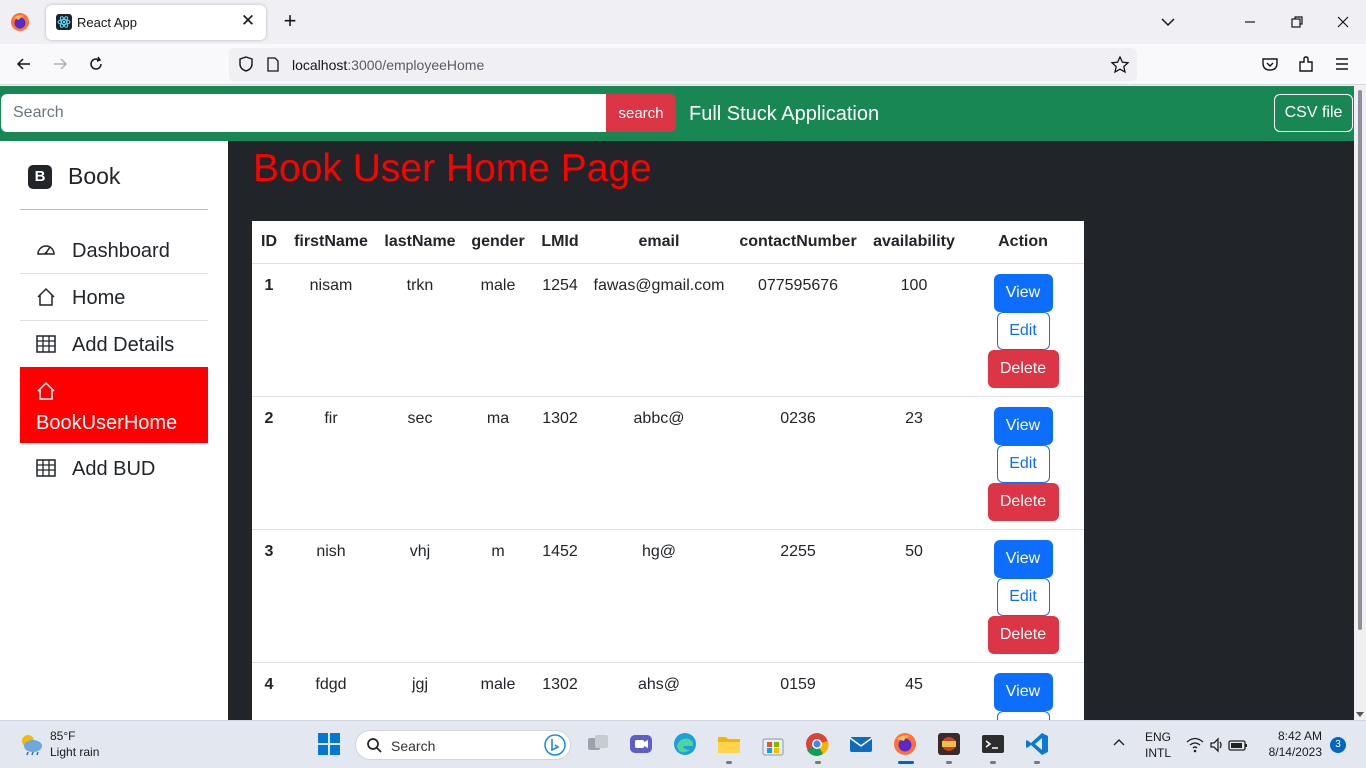  I want to click on extensions-icon, so click(1306, 64).